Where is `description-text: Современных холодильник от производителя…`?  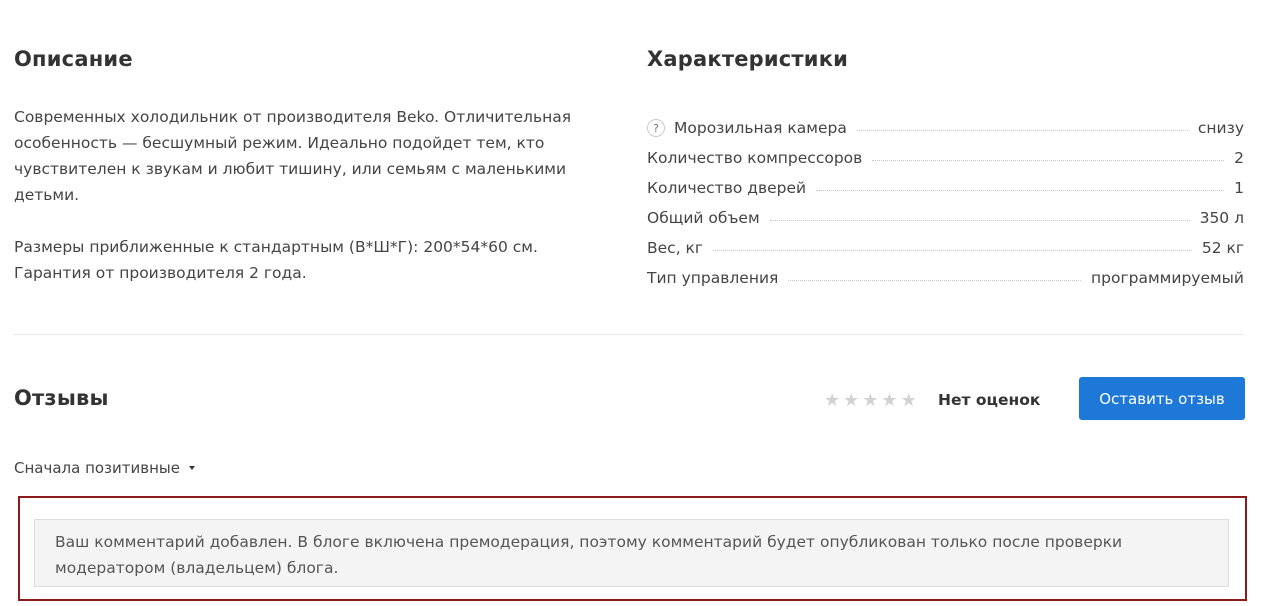
description-text: Современных холодильник от производителя… is located at coordinates (304, 195).